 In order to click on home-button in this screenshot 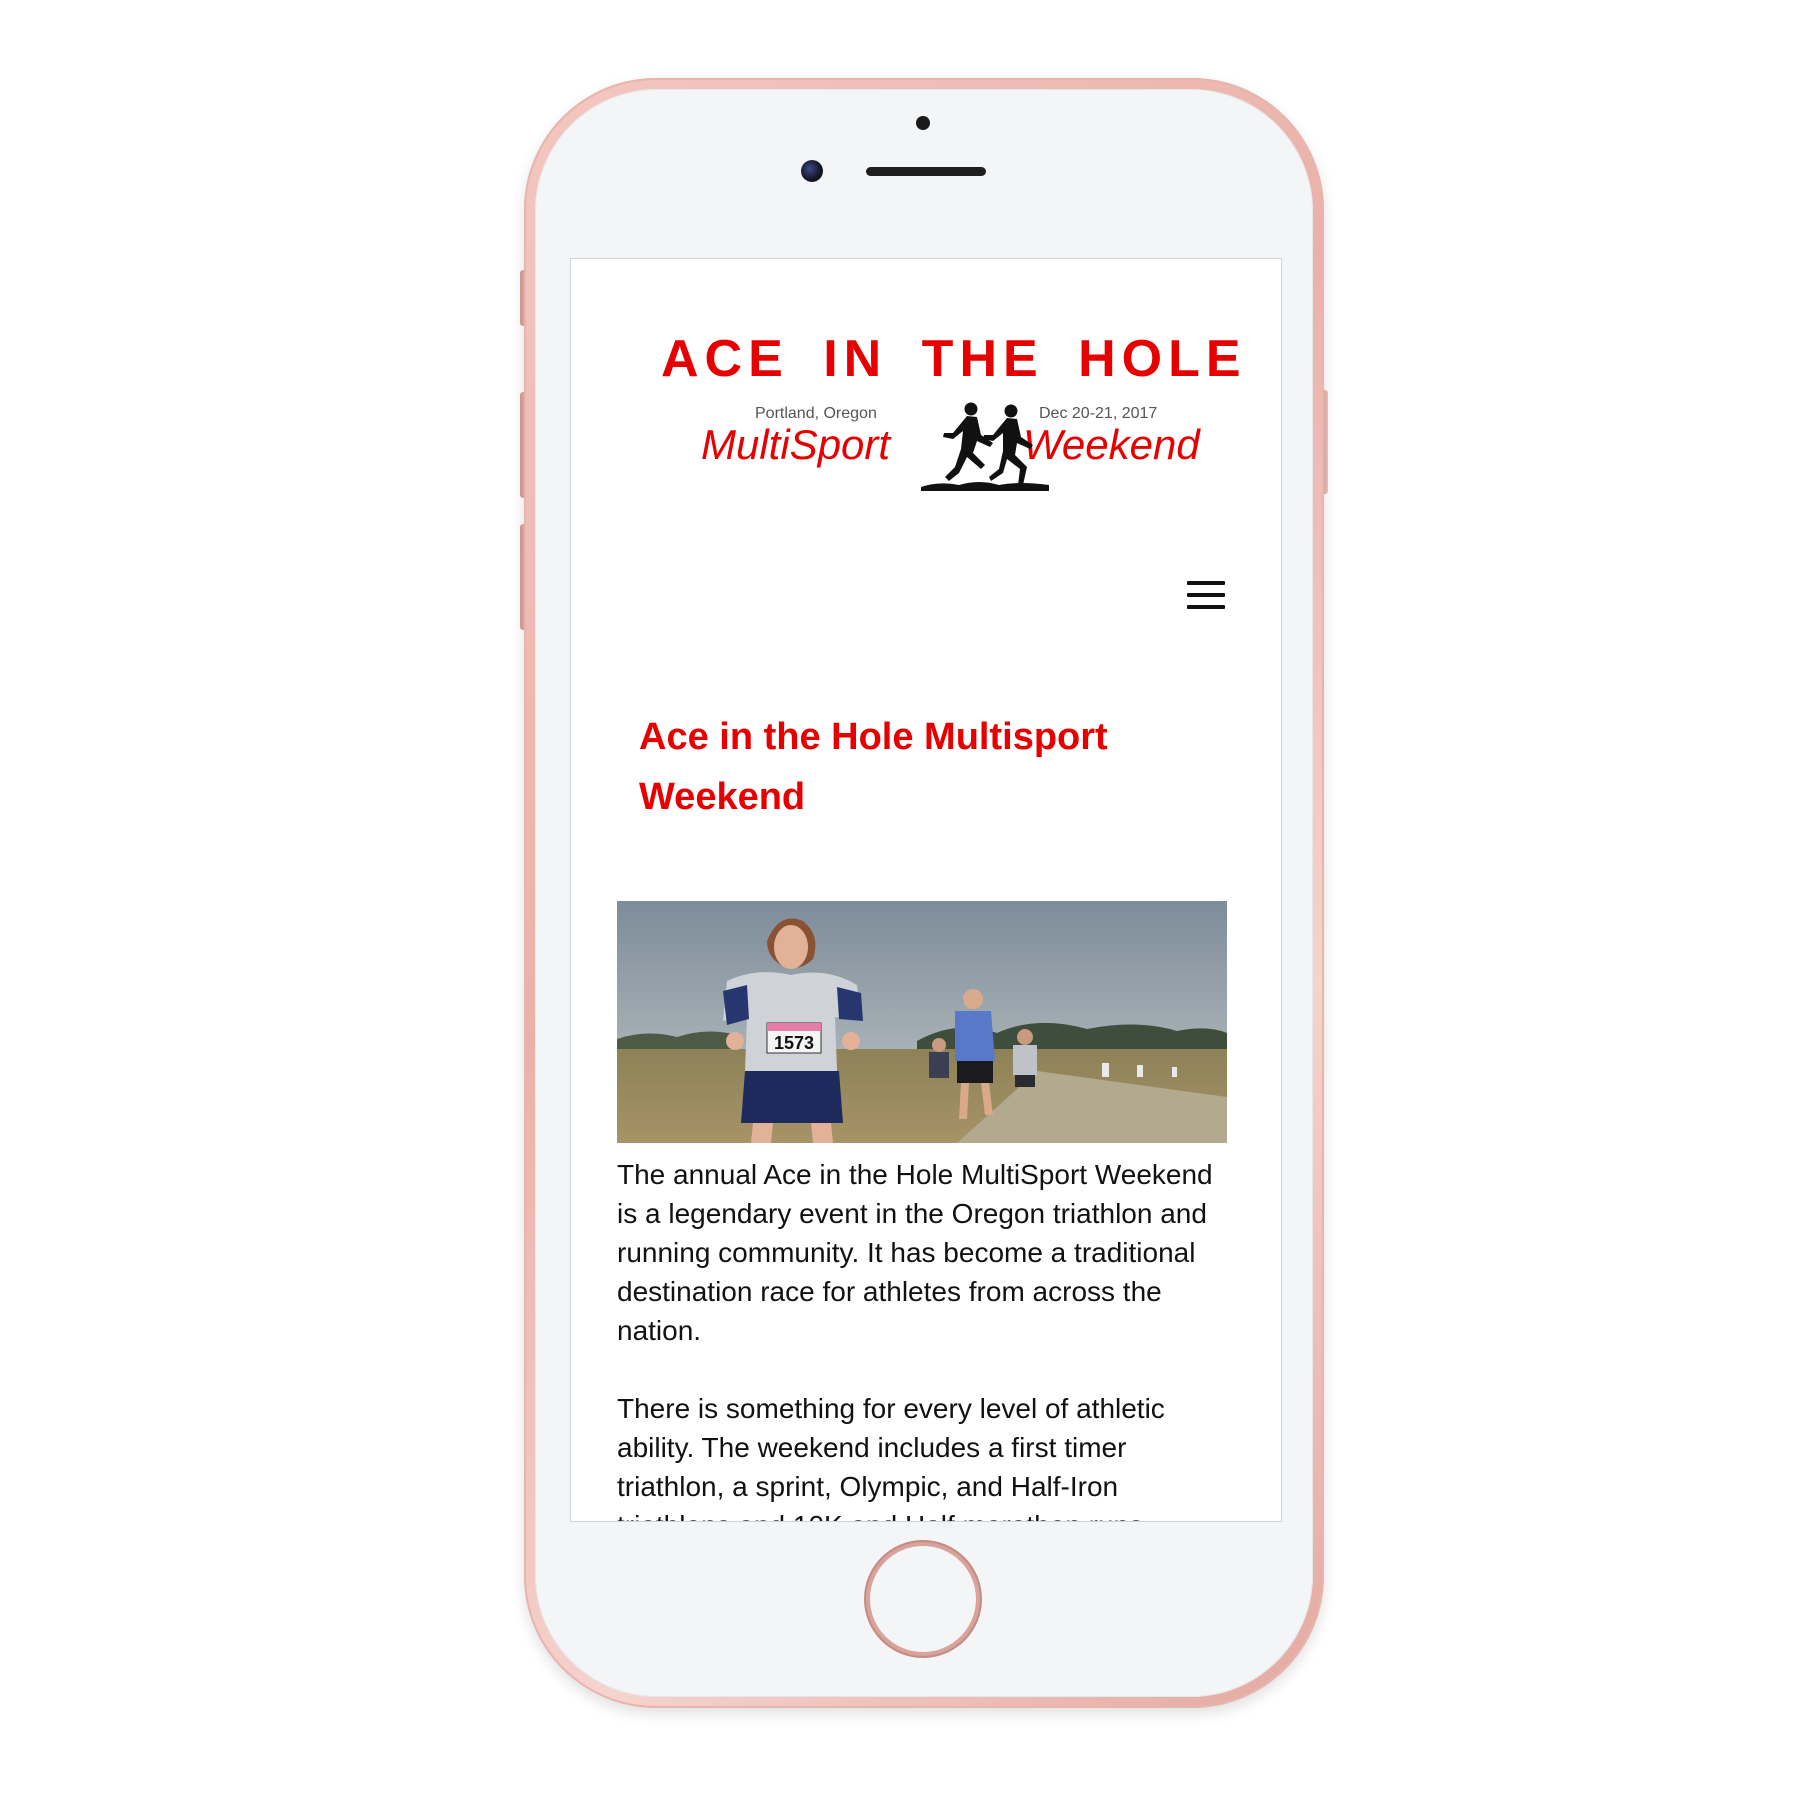, I will do `click(923, 1599)`.